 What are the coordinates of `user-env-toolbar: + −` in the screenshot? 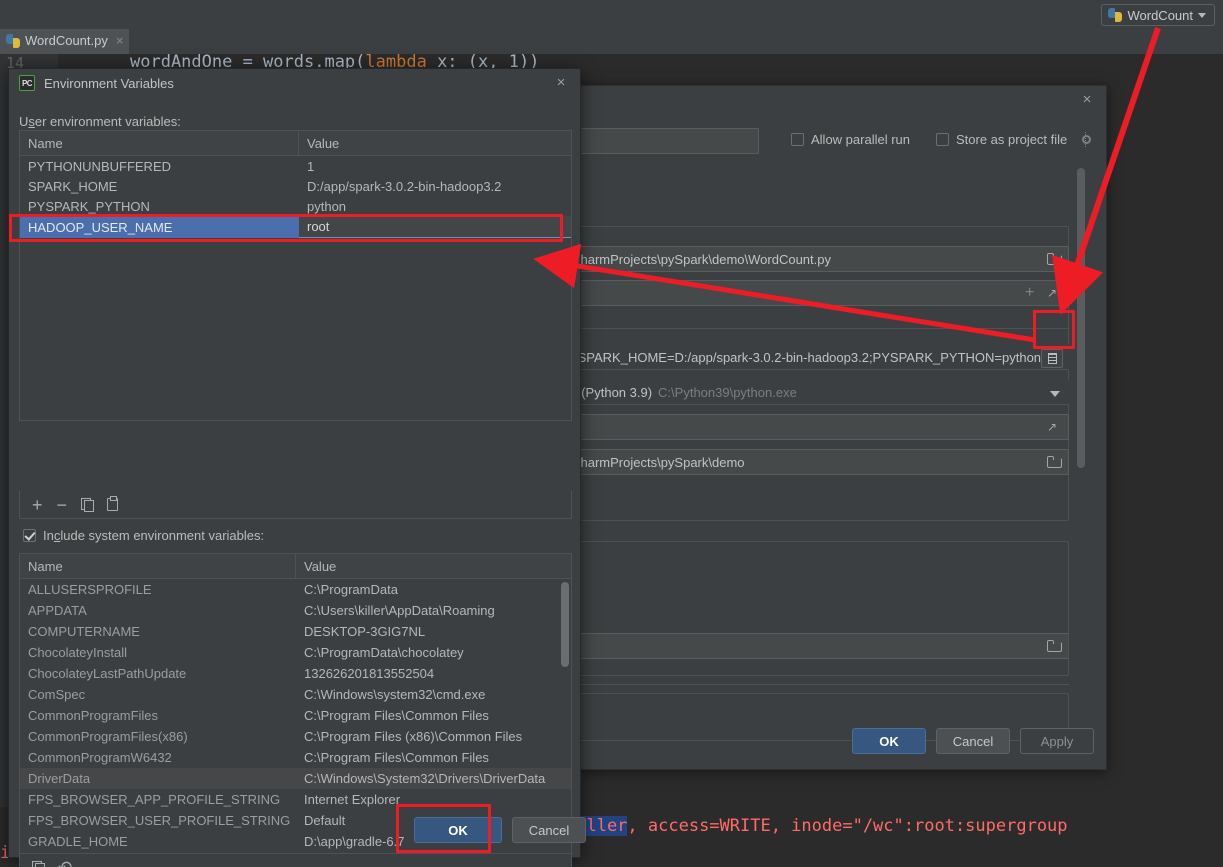 It's located at (295, 505).